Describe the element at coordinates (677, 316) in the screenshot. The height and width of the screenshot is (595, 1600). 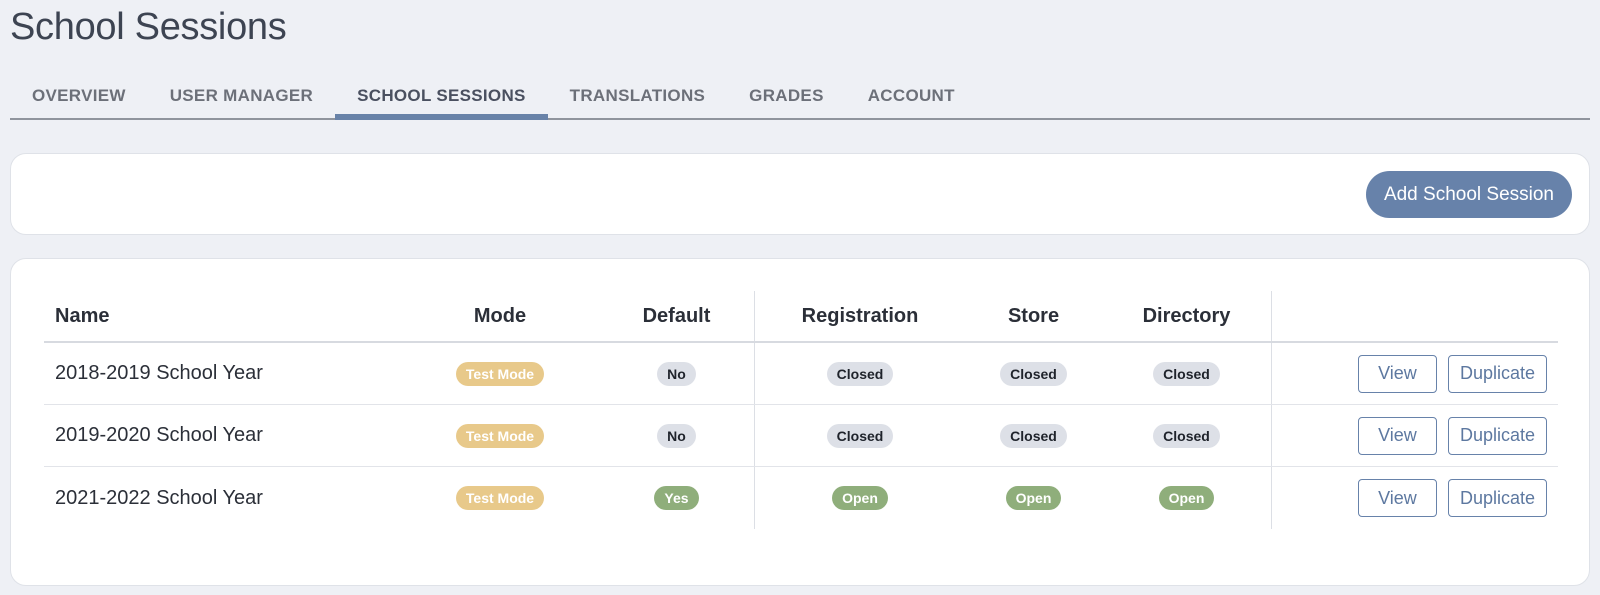
I see `column-header-default: Default` at that location.